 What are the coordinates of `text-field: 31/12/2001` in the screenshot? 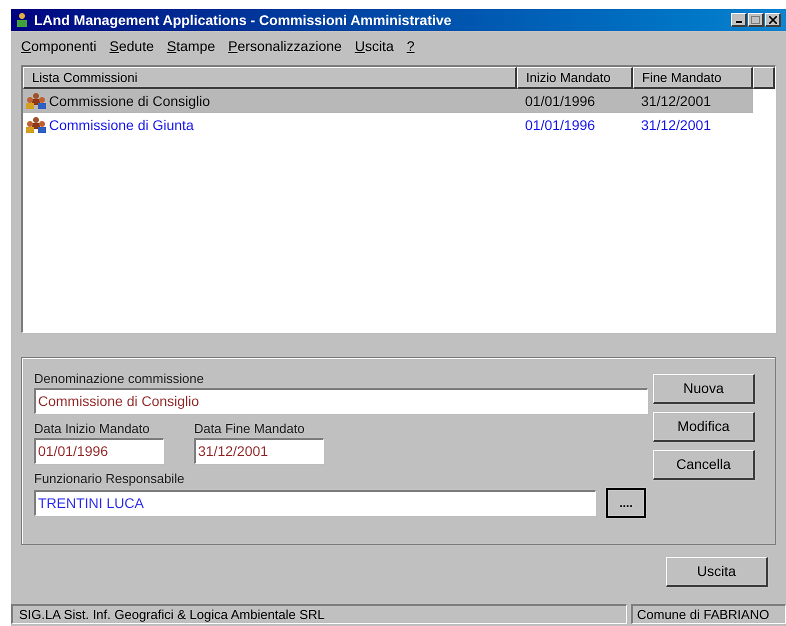 It's located at (259, 451).